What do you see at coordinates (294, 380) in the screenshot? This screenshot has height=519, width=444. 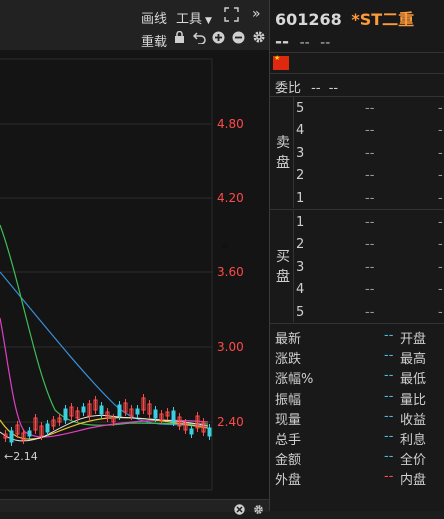 I see `stat-label: 涨幅%` at bounding box center [294, 380].